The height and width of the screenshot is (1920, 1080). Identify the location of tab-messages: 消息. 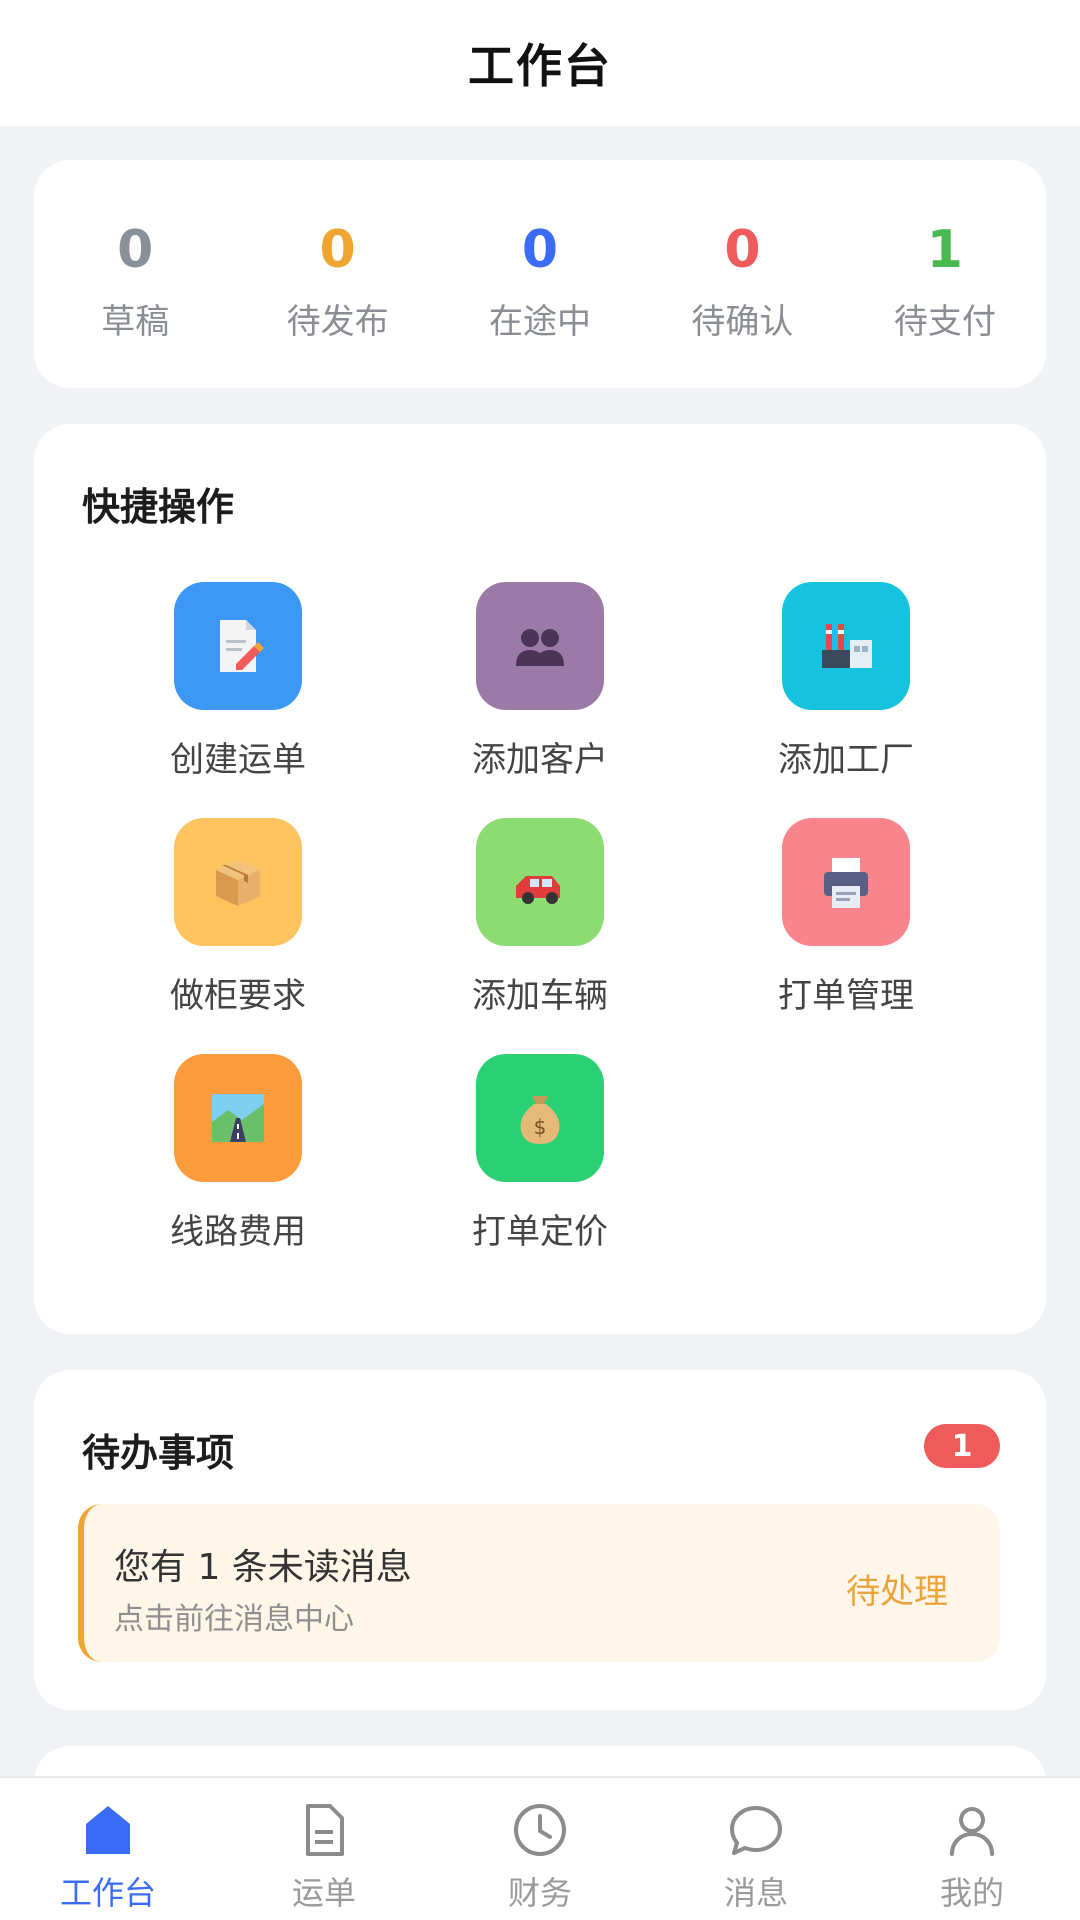
(756, 1849).